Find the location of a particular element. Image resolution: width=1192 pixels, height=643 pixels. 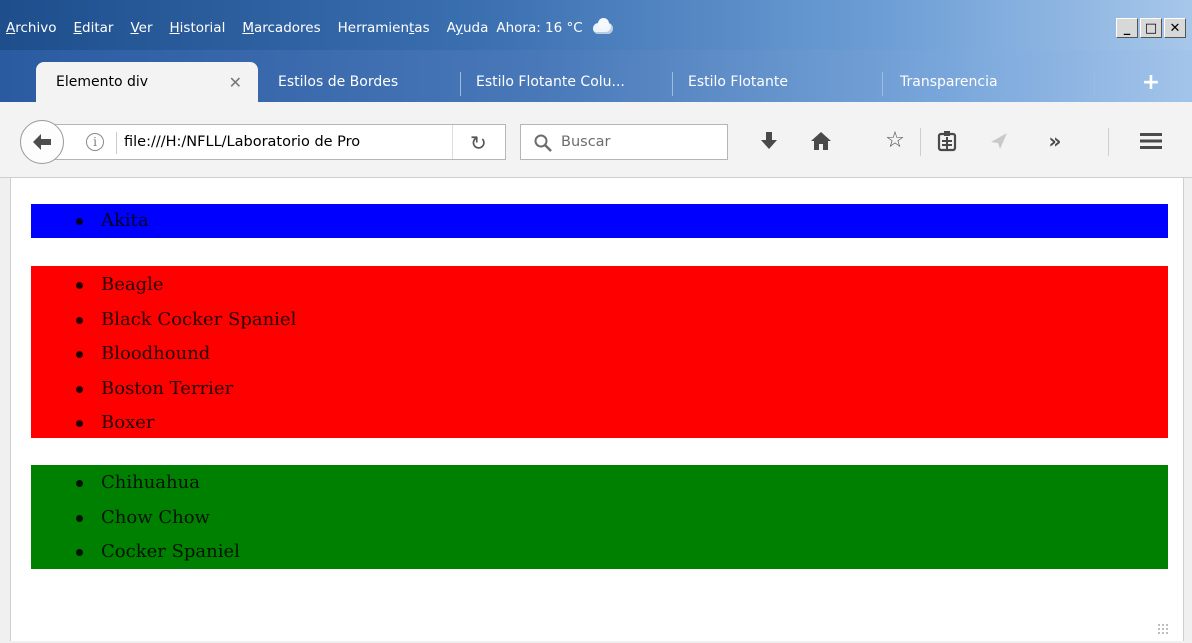

tab-label: Transparencia is located at coordinates (949, 82).